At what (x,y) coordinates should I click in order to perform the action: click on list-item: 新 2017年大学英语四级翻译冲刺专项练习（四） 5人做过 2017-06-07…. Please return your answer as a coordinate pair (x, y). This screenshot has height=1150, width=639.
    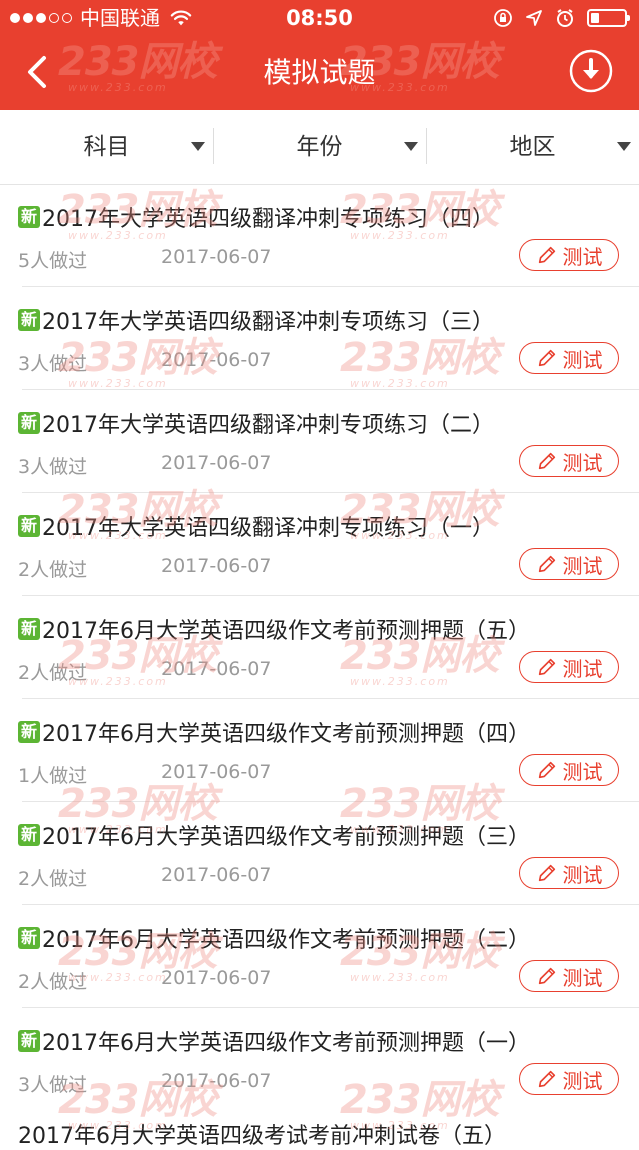
    Looking at the image, I should click on (328, 235).